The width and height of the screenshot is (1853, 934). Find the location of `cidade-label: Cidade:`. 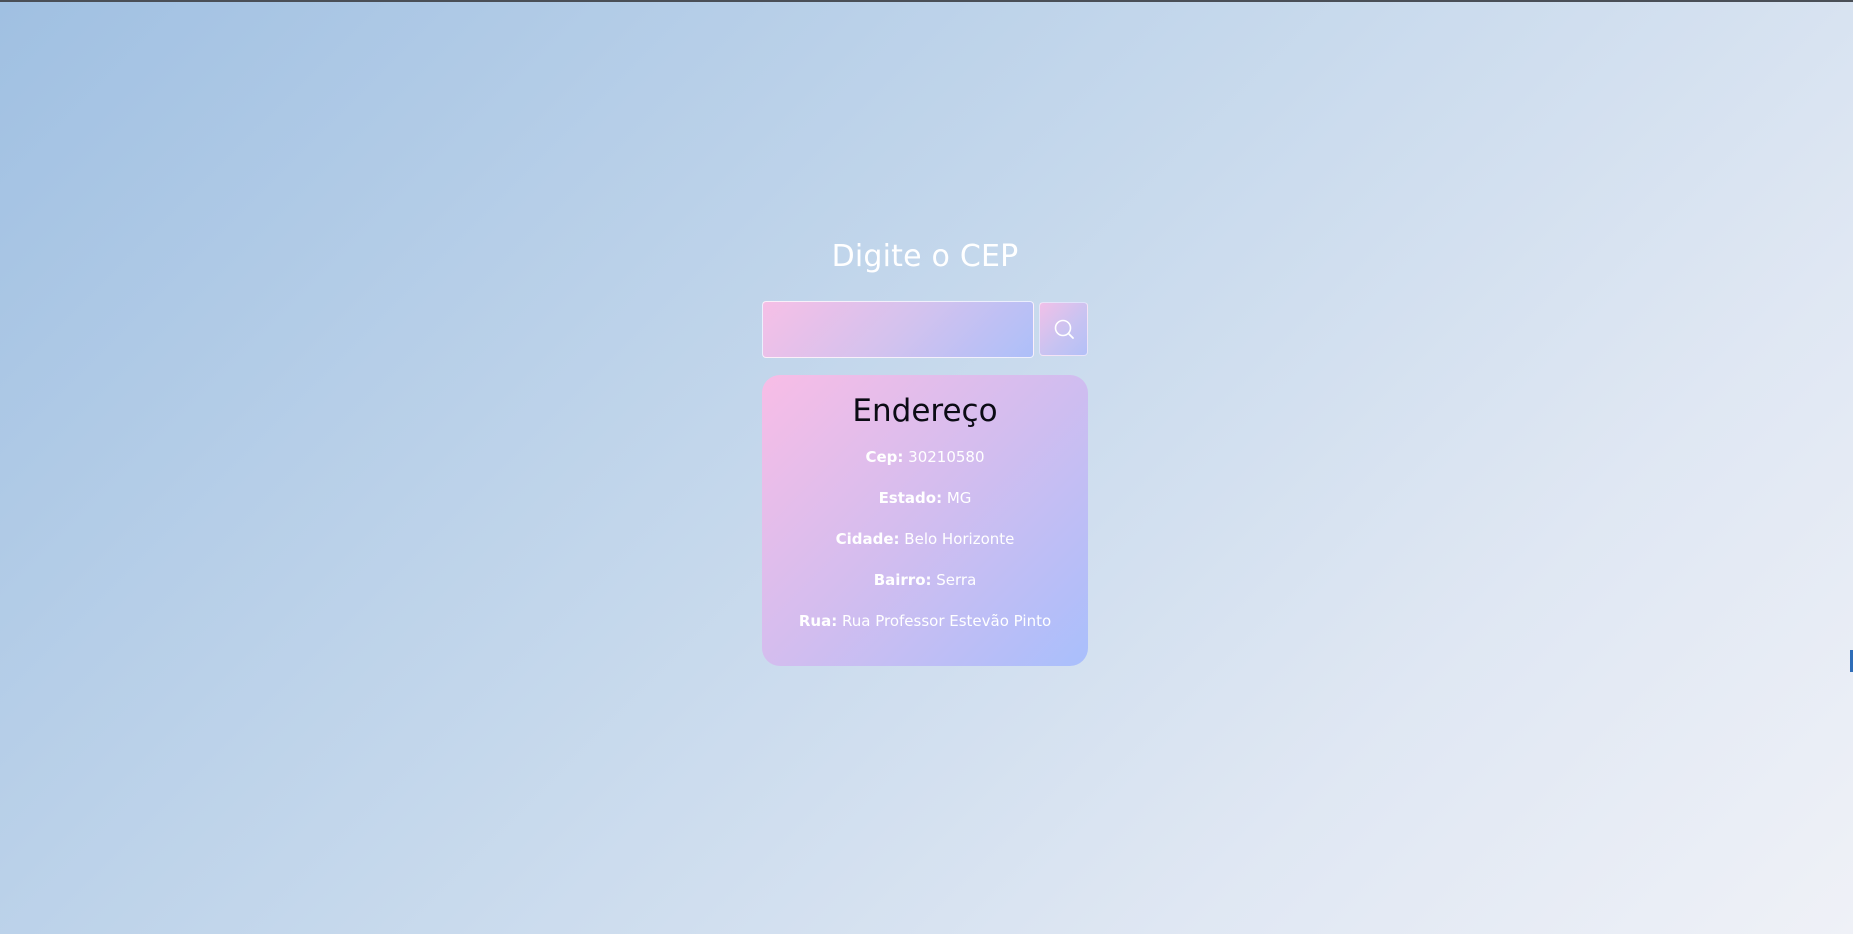

cidade-label: Cidade: is located at coordinates (867, 539).